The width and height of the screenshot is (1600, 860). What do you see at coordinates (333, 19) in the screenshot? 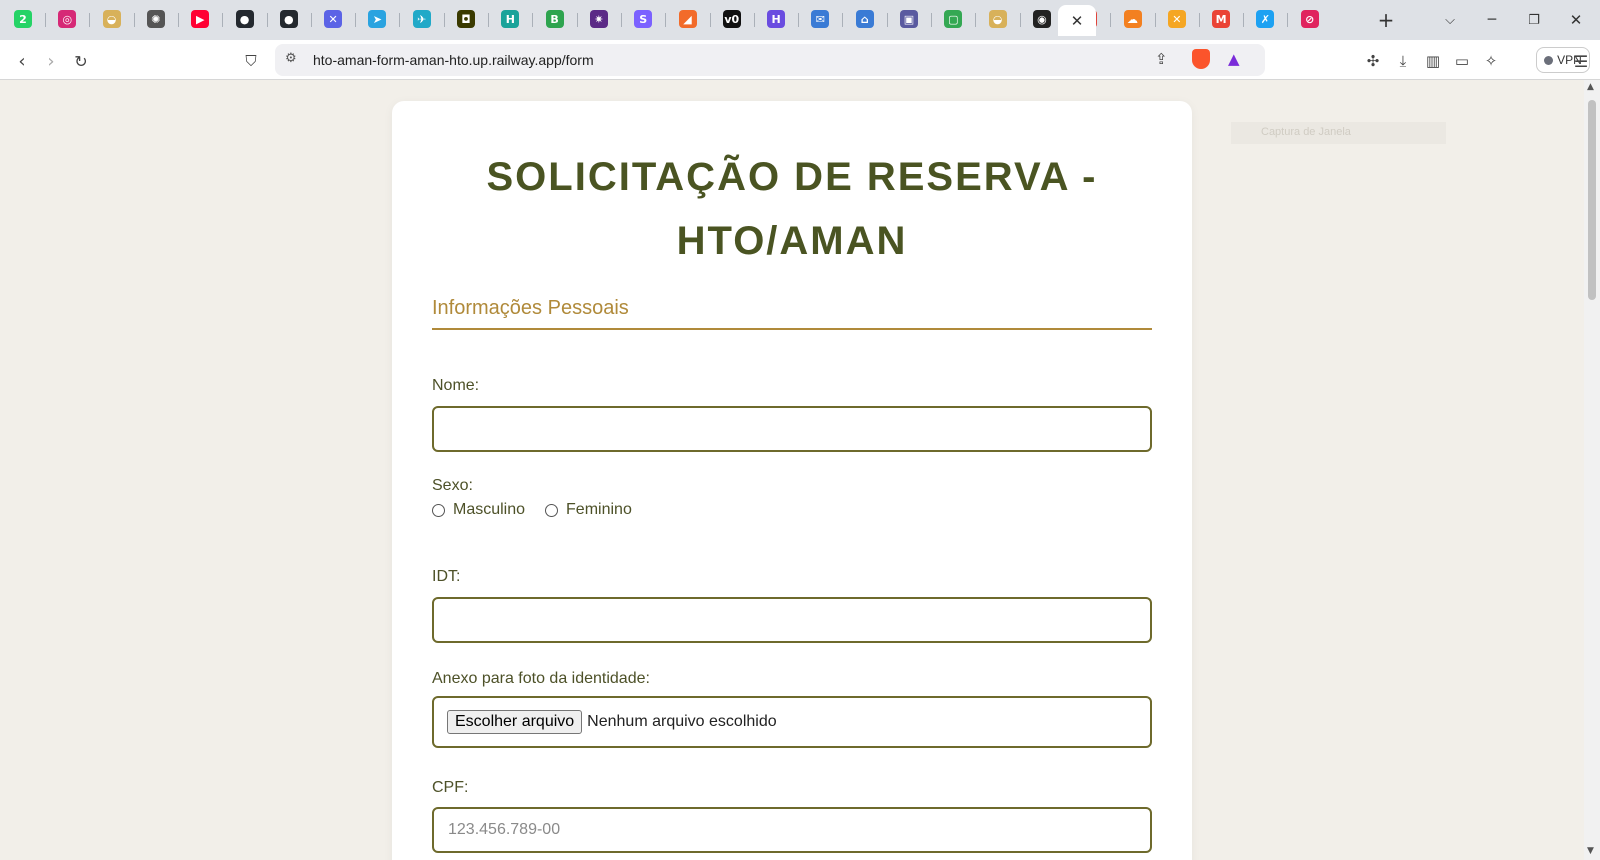
I see `tools-tab-icon: ✕` at bounding box center [333, 19].